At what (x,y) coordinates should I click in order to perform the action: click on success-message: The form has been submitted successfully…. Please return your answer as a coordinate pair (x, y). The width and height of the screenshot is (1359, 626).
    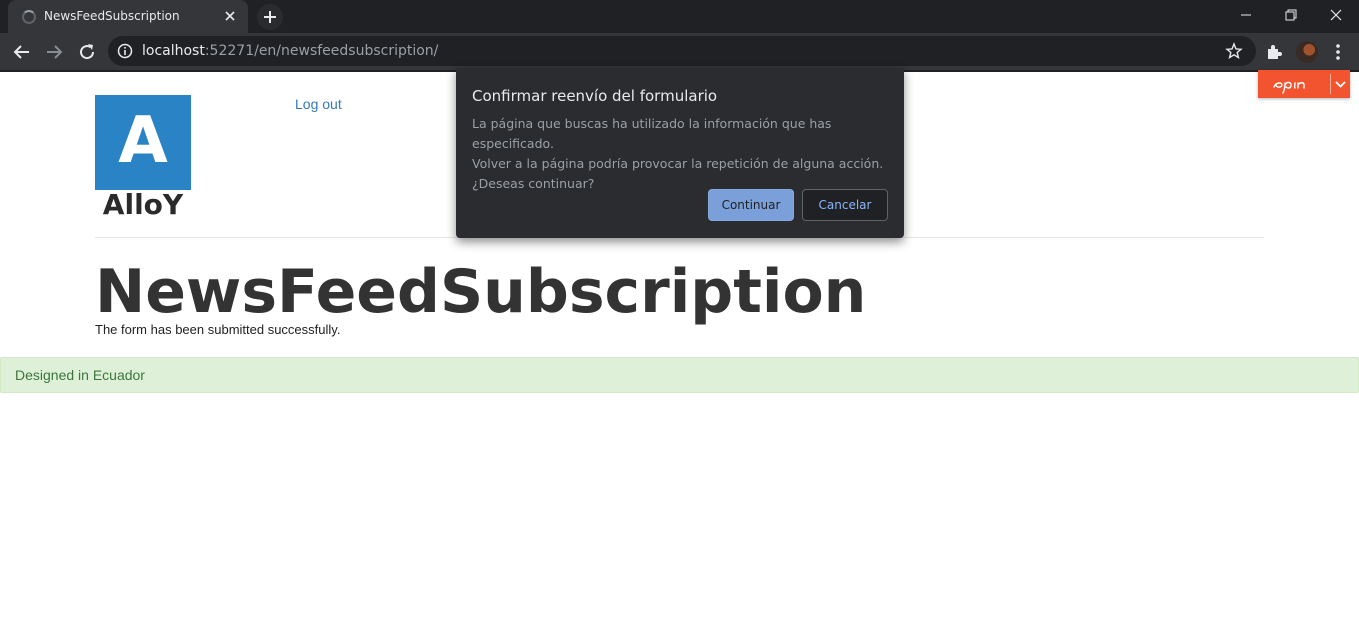
    Looking at the image, I should click on (218, 329).